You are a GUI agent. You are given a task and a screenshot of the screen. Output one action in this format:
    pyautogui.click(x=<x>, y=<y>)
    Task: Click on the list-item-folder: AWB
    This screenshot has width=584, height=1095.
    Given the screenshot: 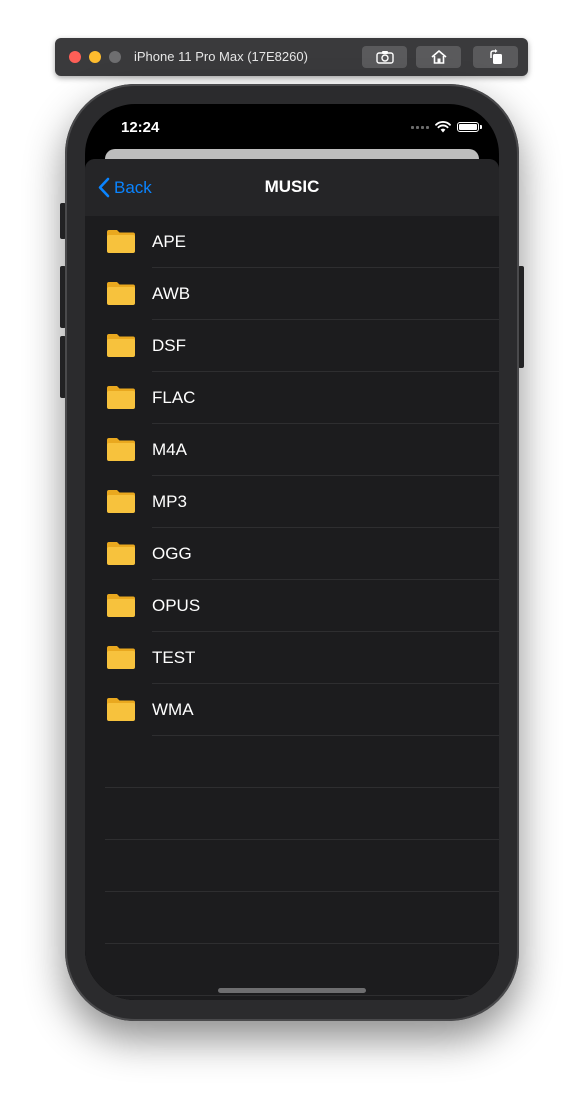 What is the action you would take?
    pyautogui.click(x=292, y=294)
    